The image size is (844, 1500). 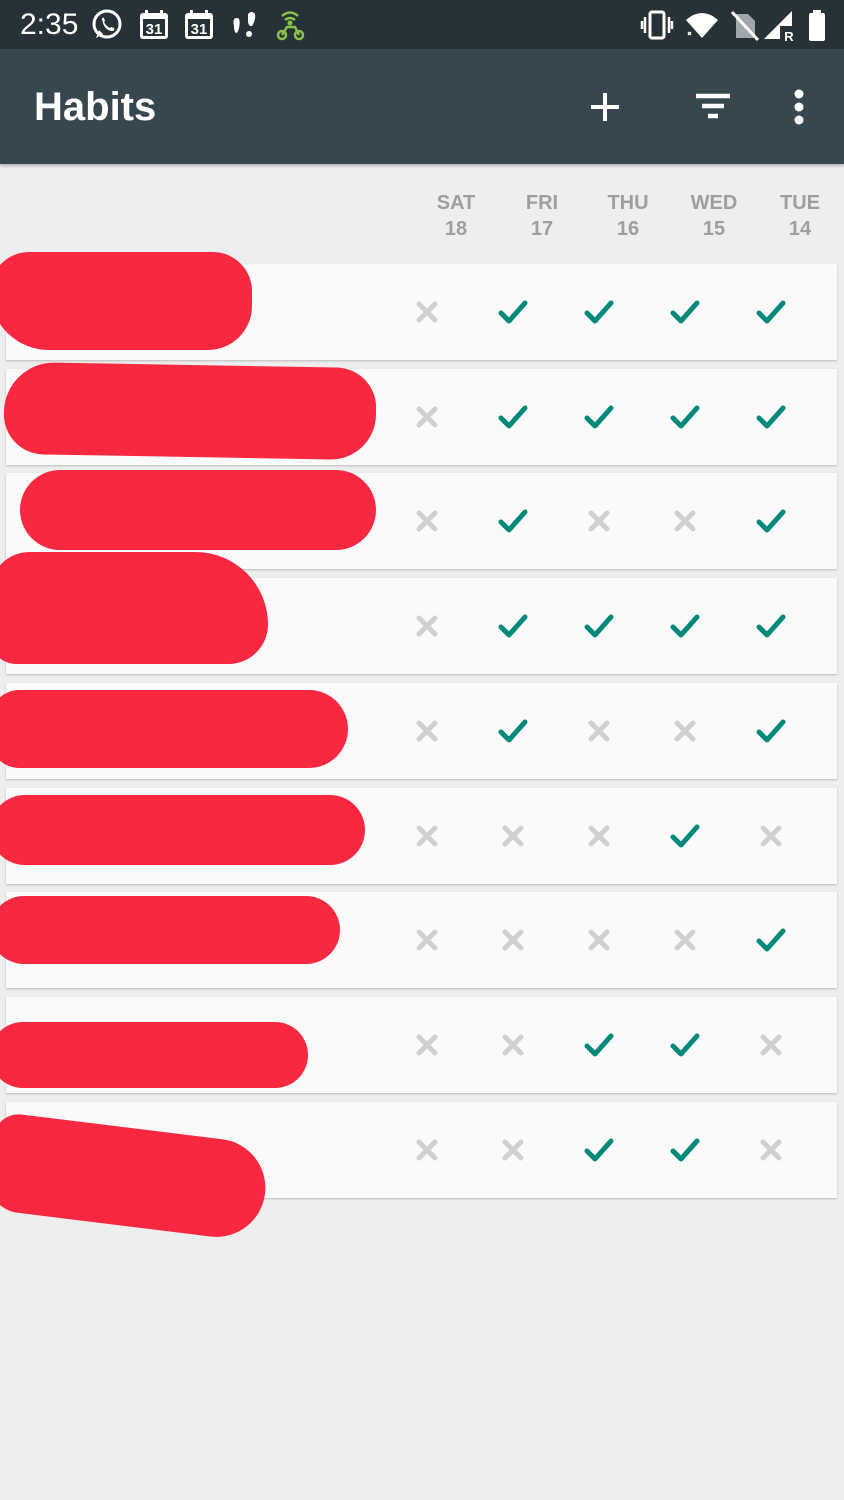 What do you see at coordinates (800, 216) in the screenshot?
I see `day-column-header: TUE 14` at bounding box center [800, 216].